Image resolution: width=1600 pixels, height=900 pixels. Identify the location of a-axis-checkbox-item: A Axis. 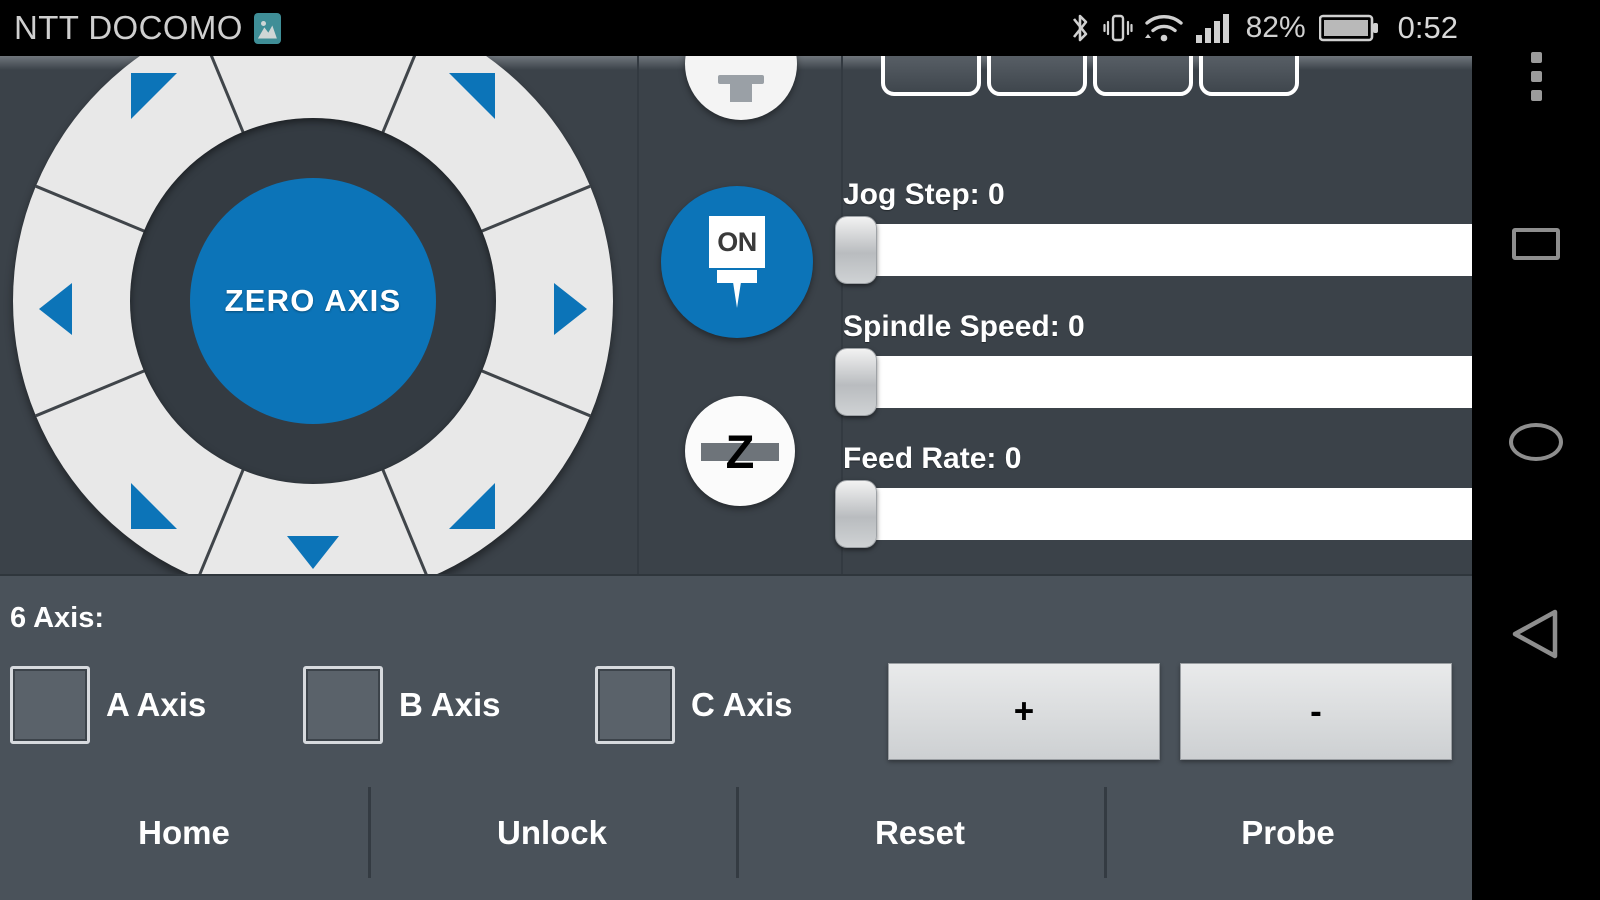
(108, 705).